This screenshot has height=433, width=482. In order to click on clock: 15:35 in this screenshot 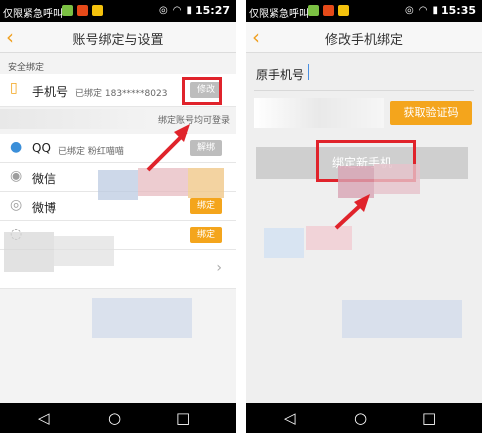, I will do `click(458, 10)`.